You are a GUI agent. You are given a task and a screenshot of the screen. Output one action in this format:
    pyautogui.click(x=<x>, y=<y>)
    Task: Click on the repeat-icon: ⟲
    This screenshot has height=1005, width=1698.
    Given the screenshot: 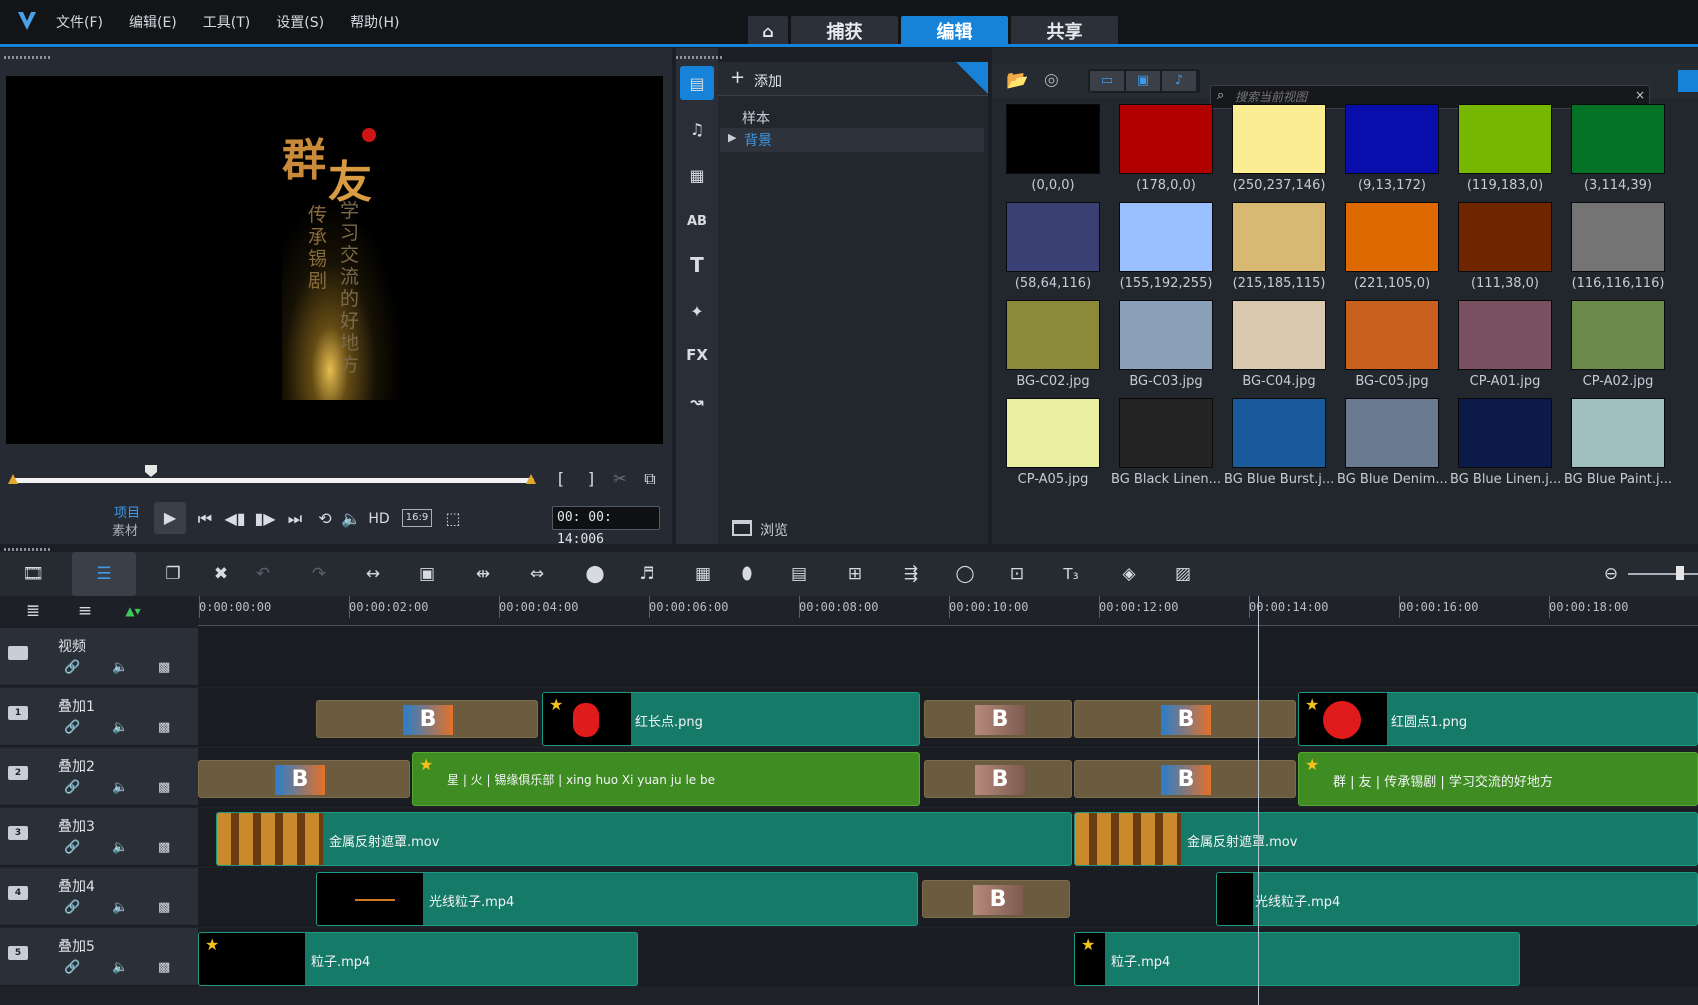 What is the action you would take?
    pyautogui.click(x=325, y=519)
    